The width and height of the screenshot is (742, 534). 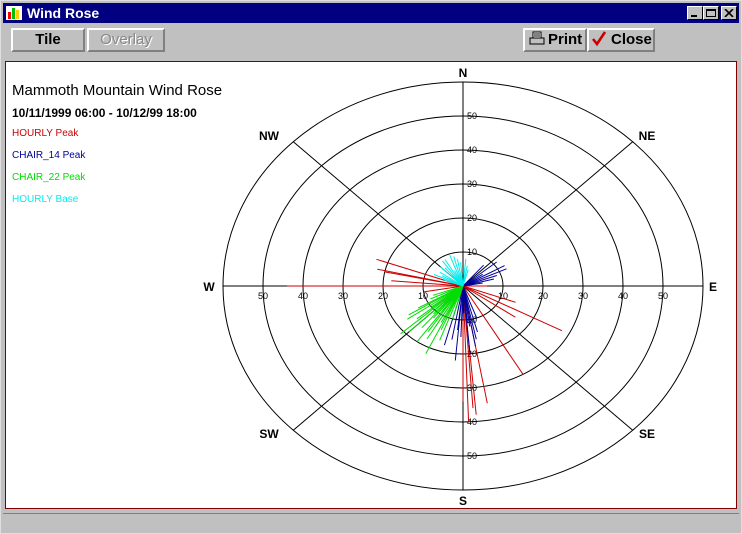 What do you see at coordinates (472, 456) in the screenshot?
I see `tick-label-s: 50` at bounding box center [472, 456].